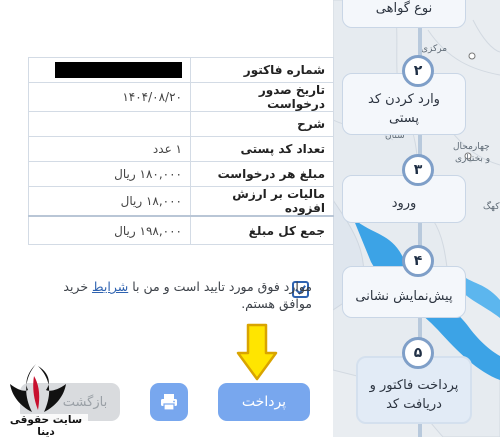 This screenshot has width=500, height=438. I want to click on invoice-number-value, so click(109, 70).